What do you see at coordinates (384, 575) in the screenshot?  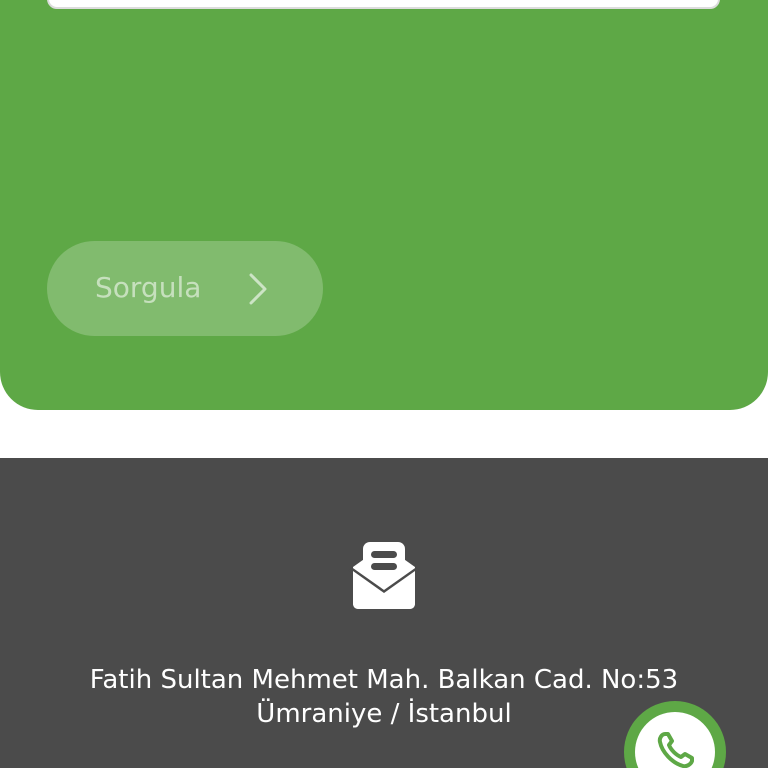 I see `mail-open-icon` at bounding box center [384, 575].